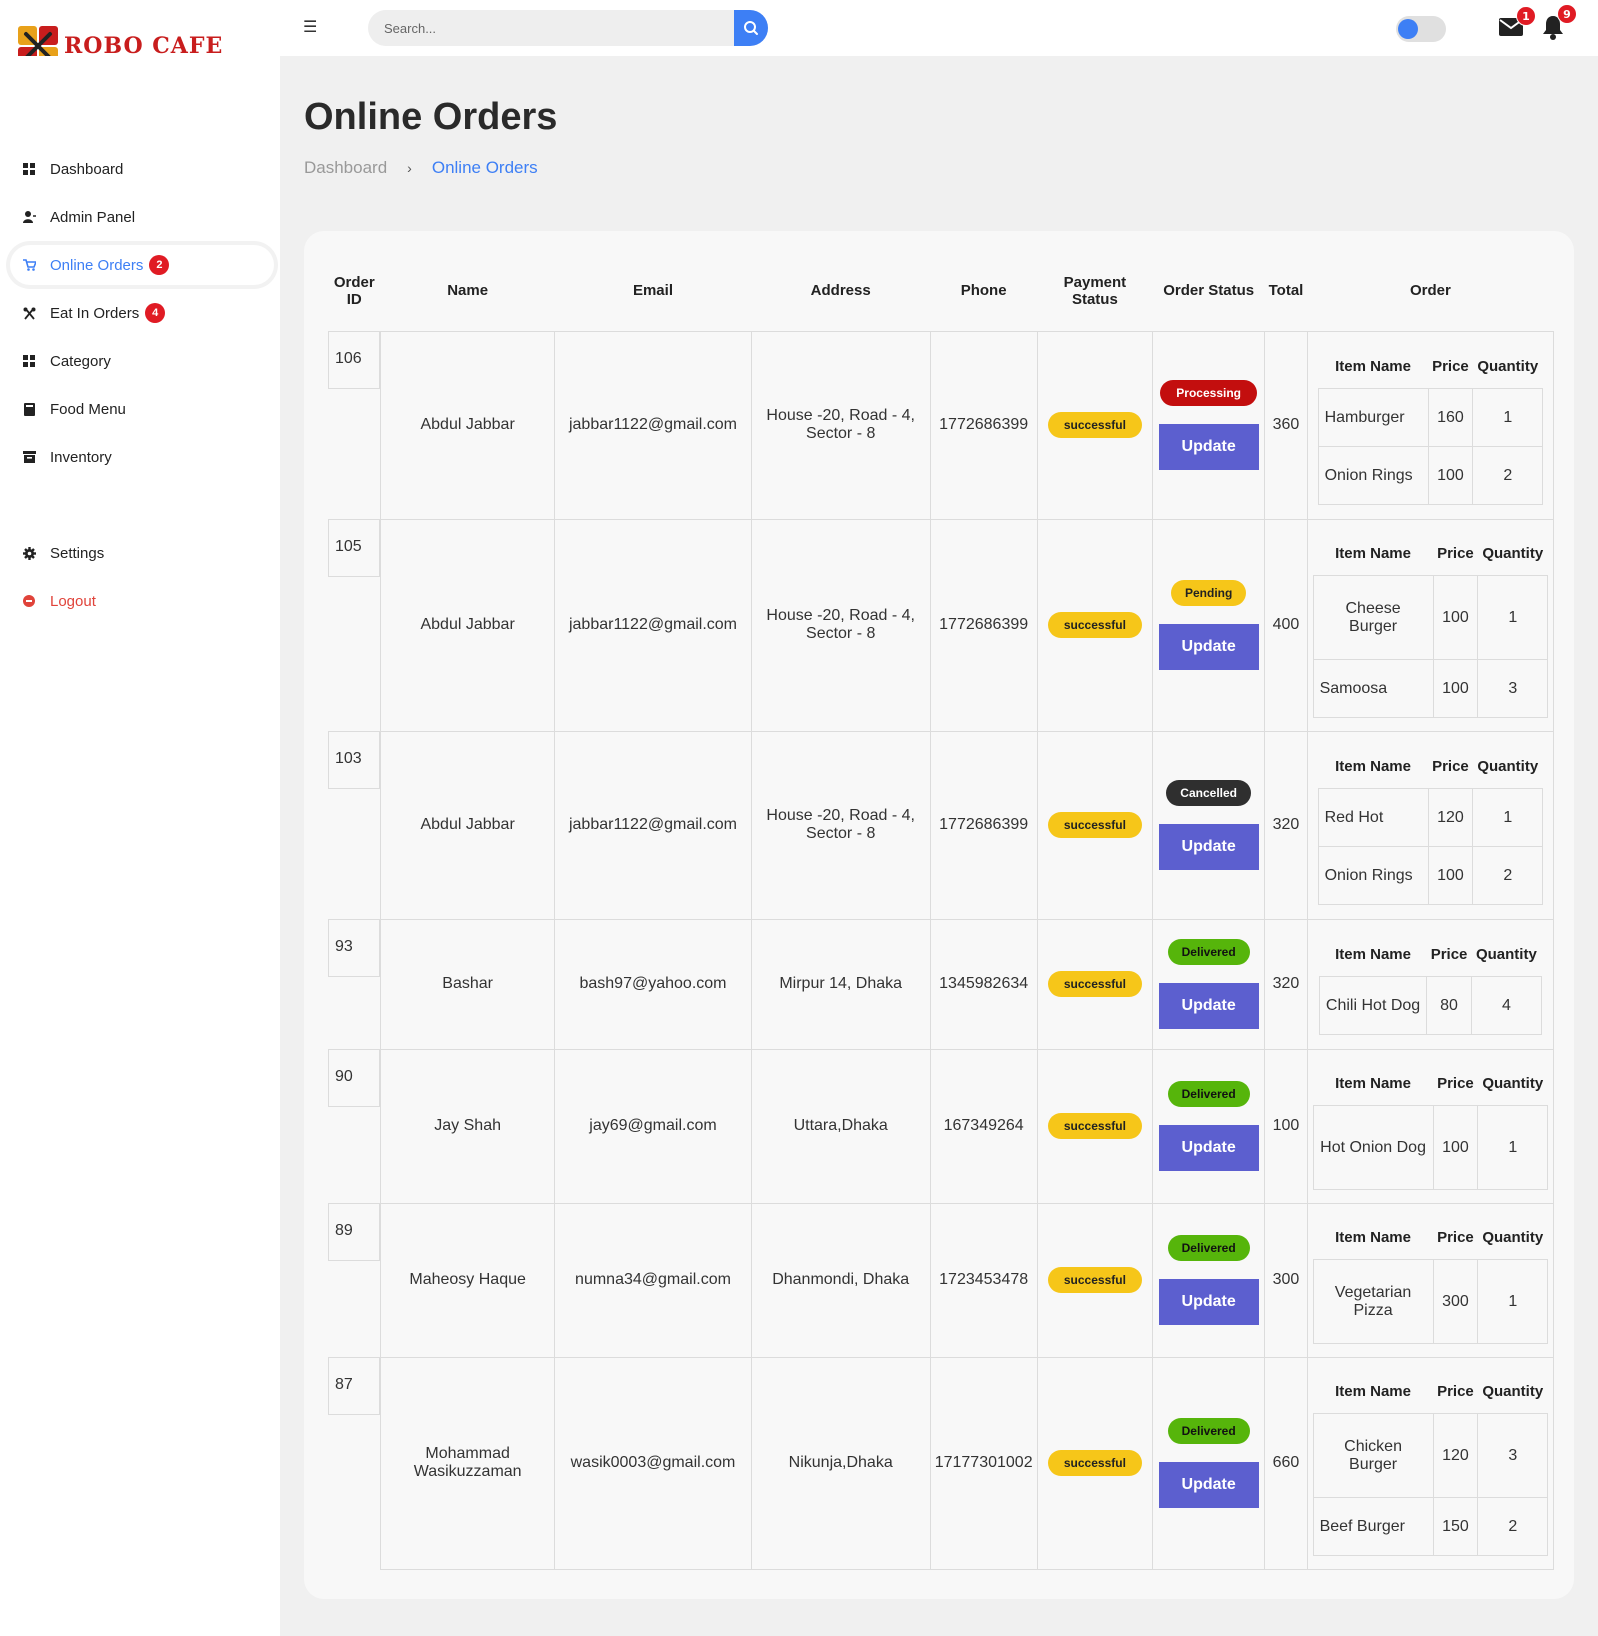  What do you see at coordinates (1286, 984) in the screenshot?
I see `order-total: 320` at bounding box center [1286, 984].